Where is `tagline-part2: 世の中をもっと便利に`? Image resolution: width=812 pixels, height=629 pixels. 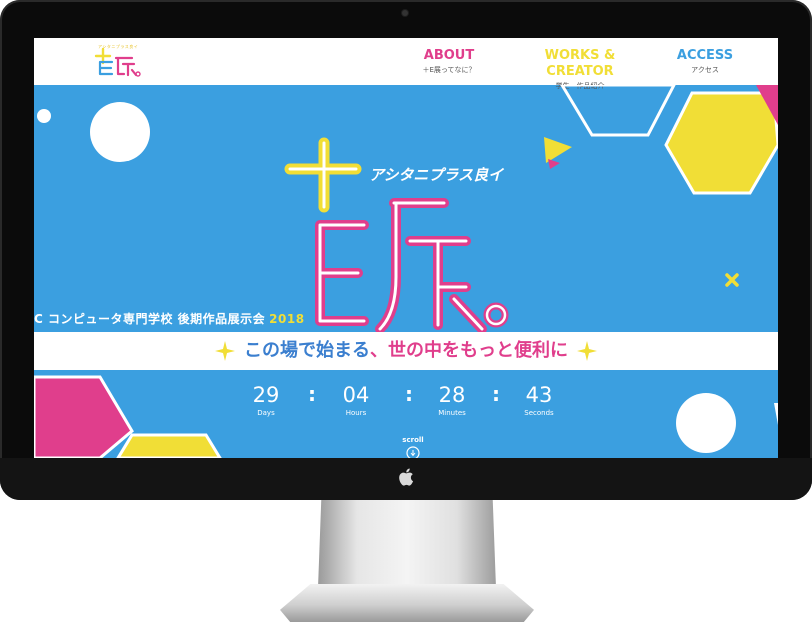
tagline-part2: 世の中をもっと便利に is located at coordinates (478, 350).